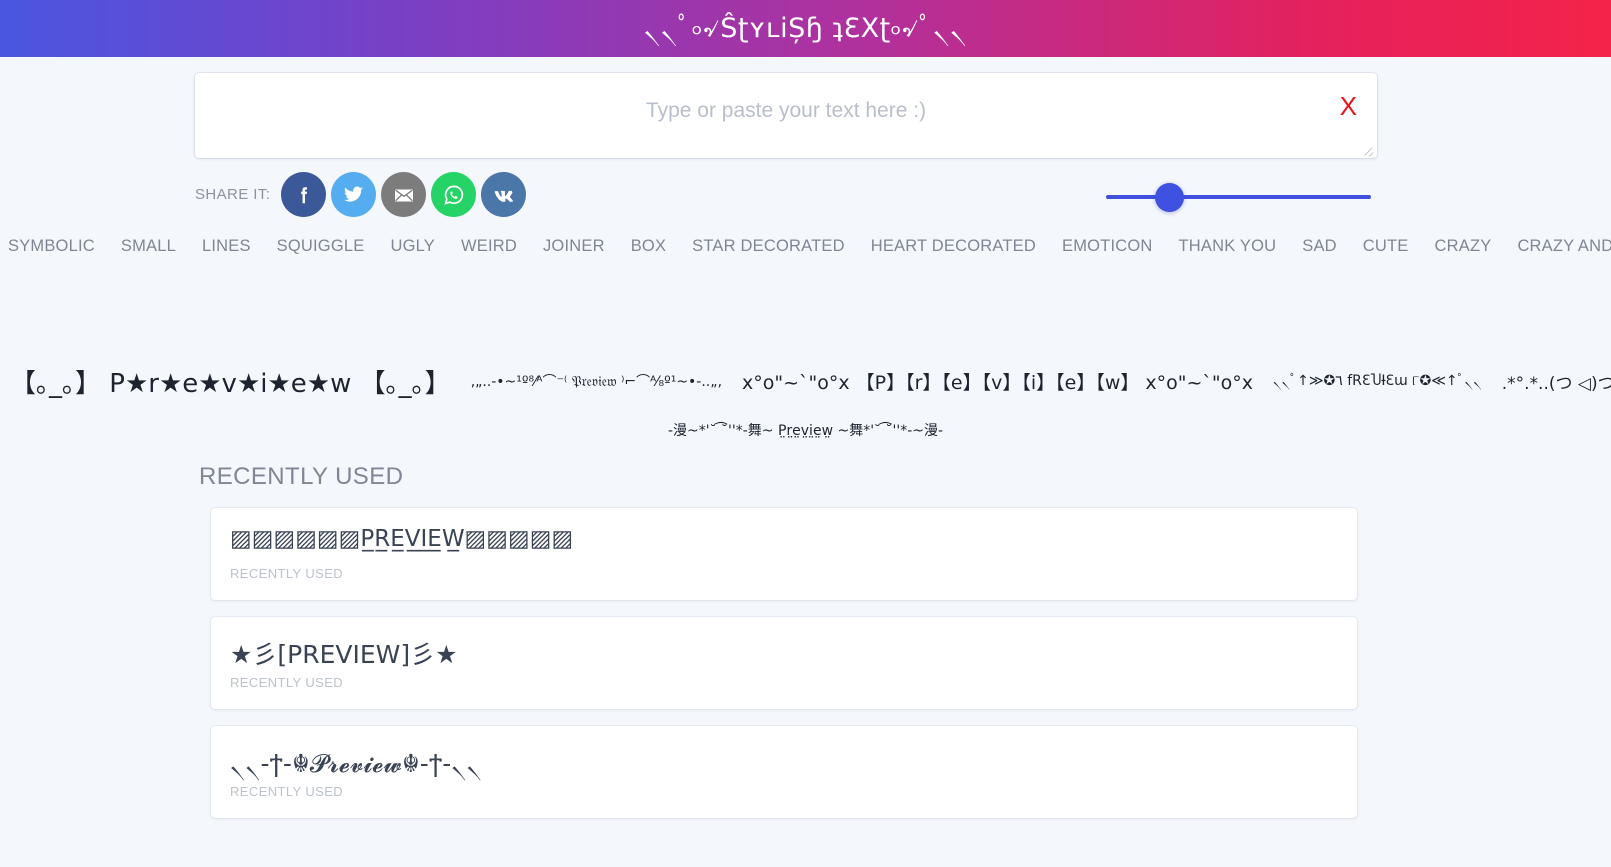  I want to click on recently-used-text: ▨▨▨▨▨▨P̲R̲E̲V̲I̲E̲W̲▨▨▨▨▨, so click(402, 539).